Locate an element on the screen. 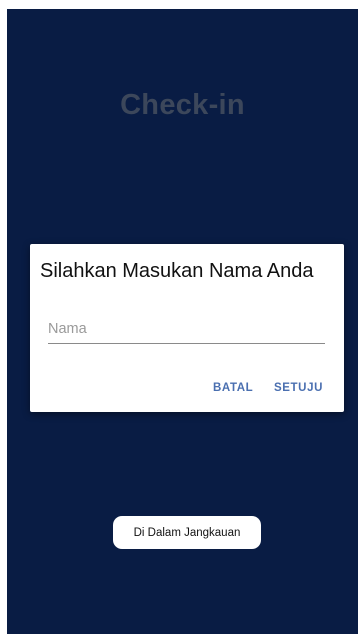  toast-text: Di Dalam Jangkauan is located at coordinates (187, 532).